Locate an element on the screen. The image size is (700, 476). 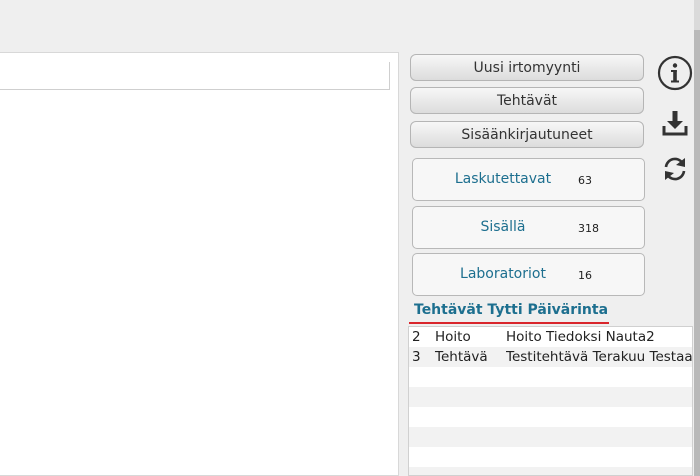
task-row: 2 Hoito Hoito Tiedoksi Nauta2 is located at coordinates (550, 337).